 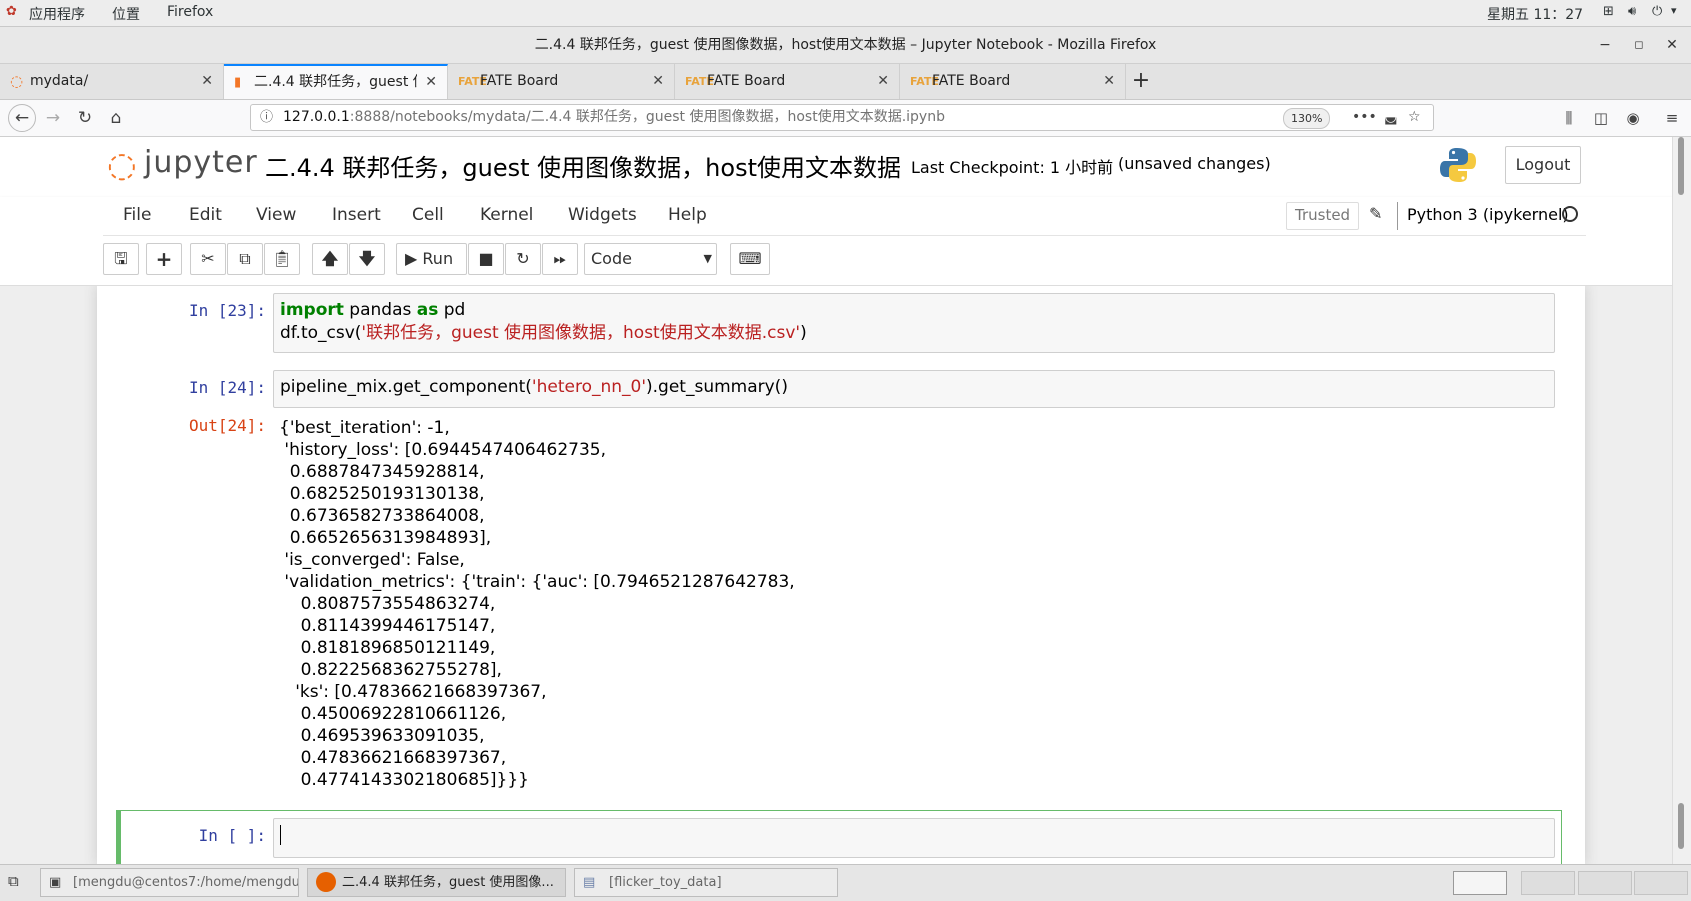 What do you see at coordinates (1569, 118) in the screenshot?
I see `library-icon: ⫼` at bounding box center [1569, 118].